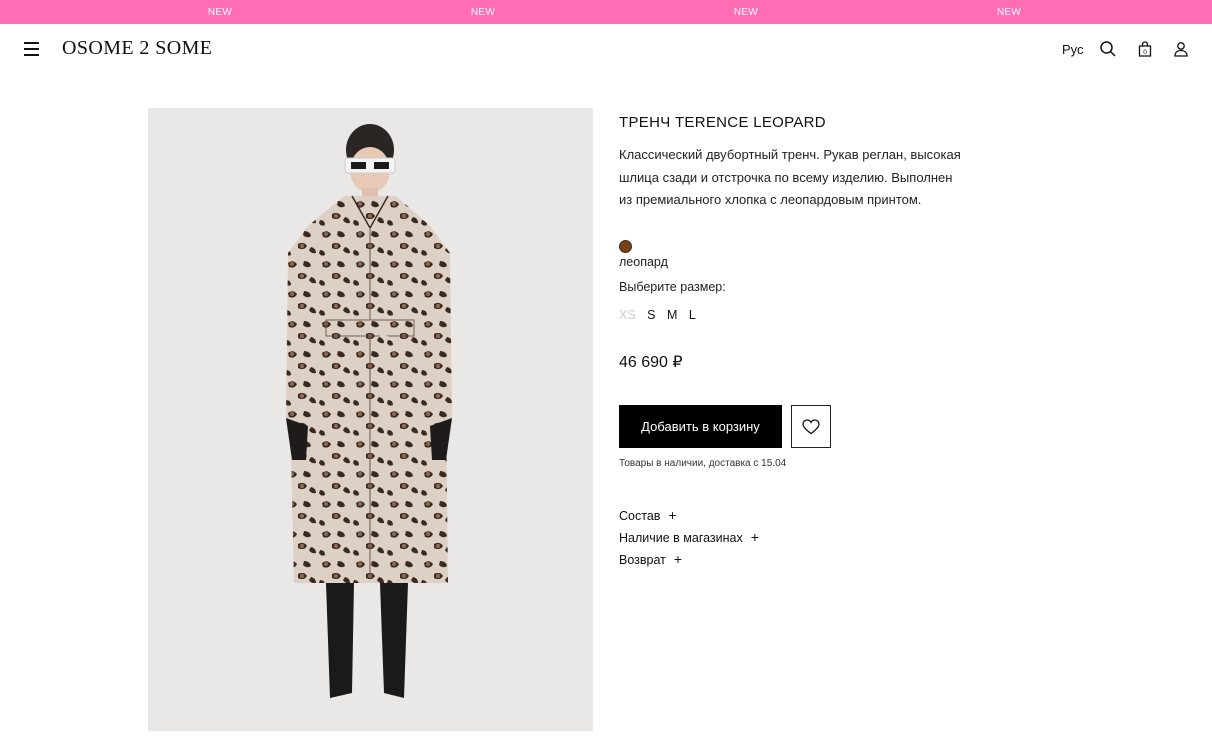 The width and height of the screenshot is (1212, 736). What do you see at coordinates (1181, 49) in the screenshot?
I see `user-icon` at bounding box center [1181, 49].